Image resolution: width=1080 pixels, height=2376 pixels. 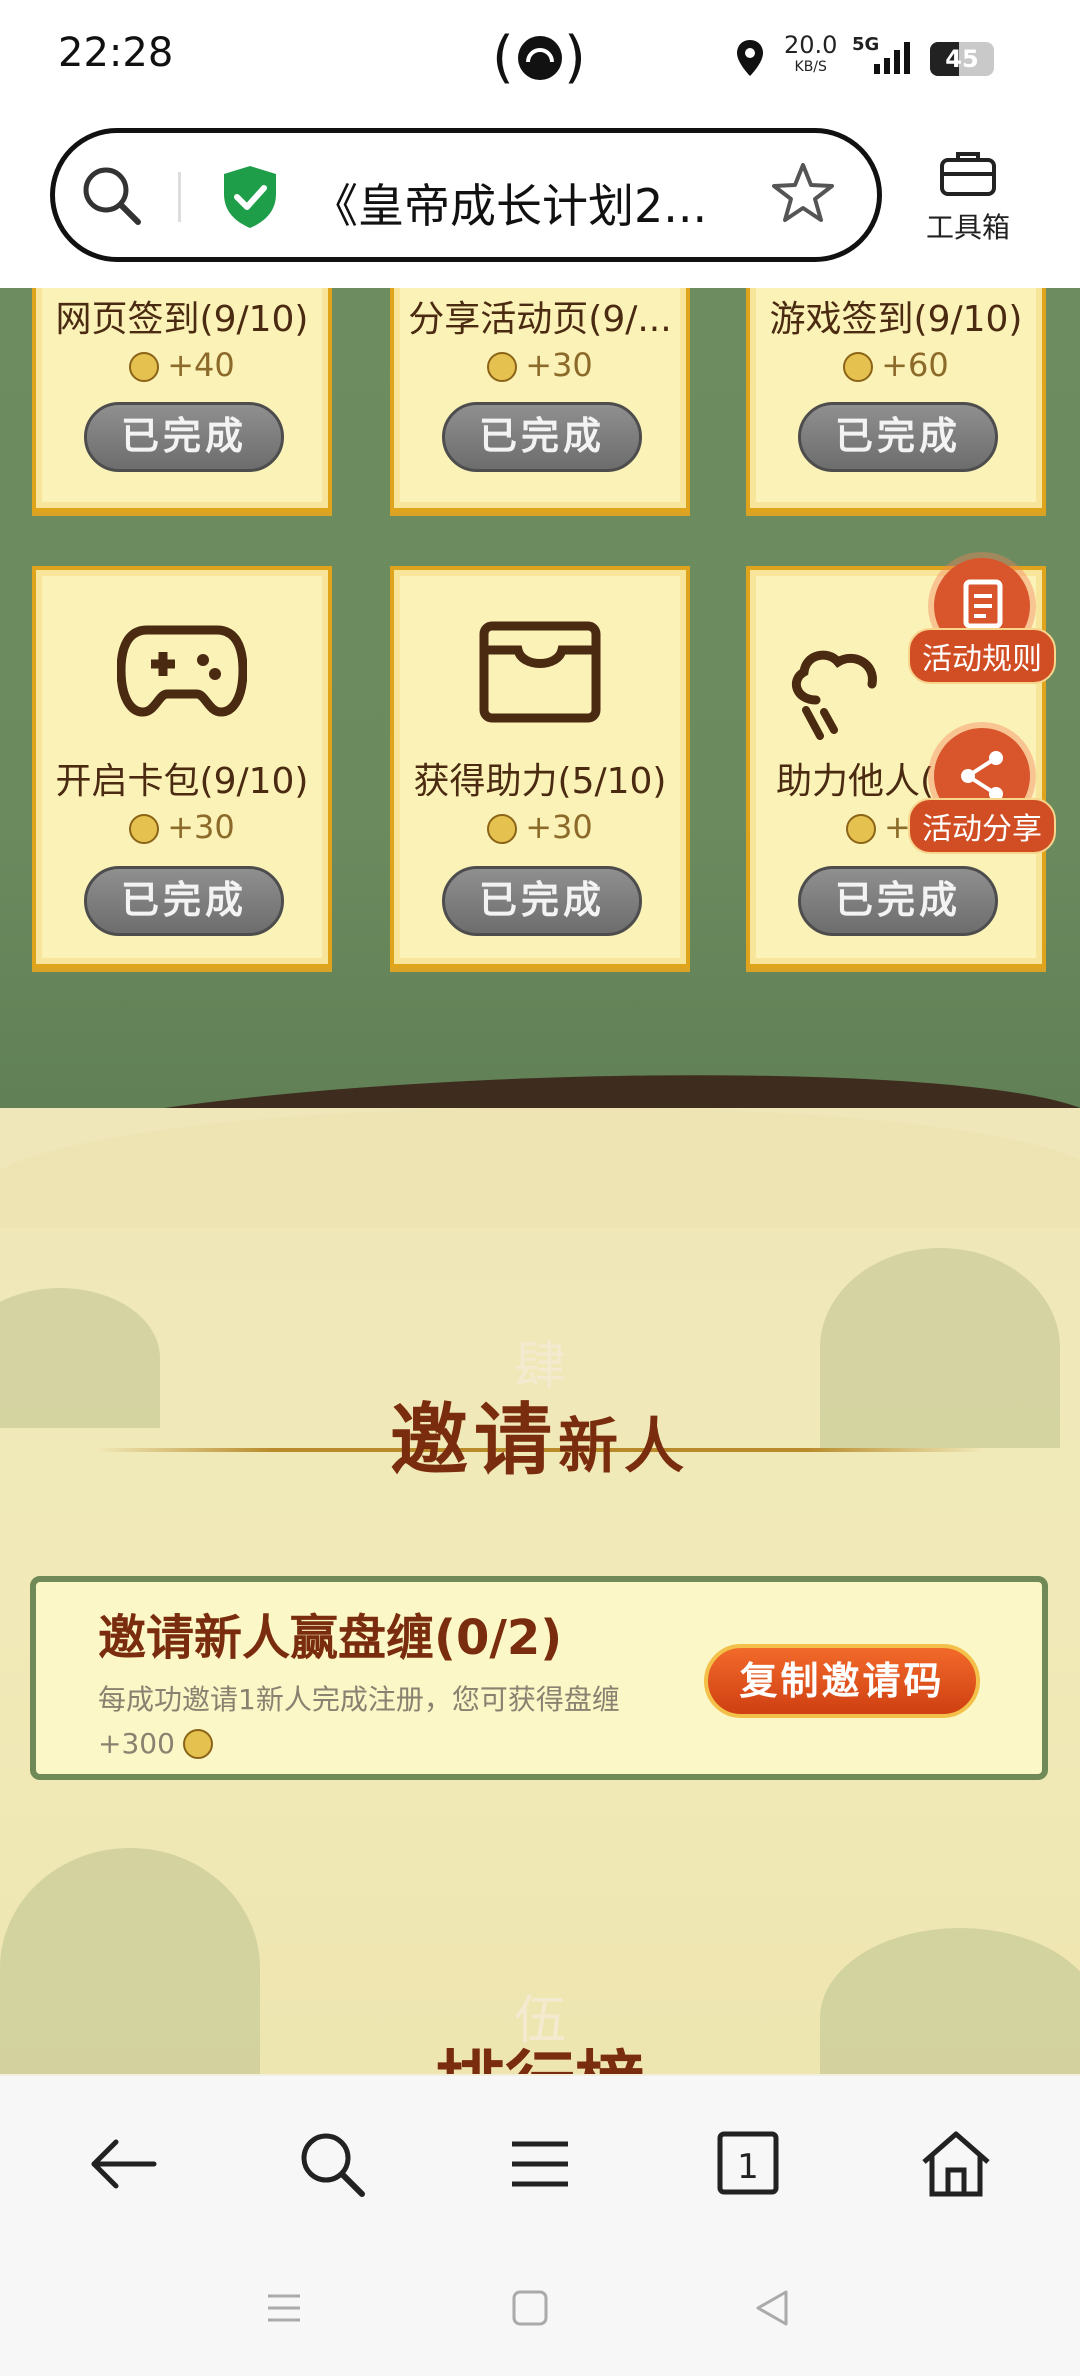 I want to click on home-nav-button, so click(x=530, y=2310).